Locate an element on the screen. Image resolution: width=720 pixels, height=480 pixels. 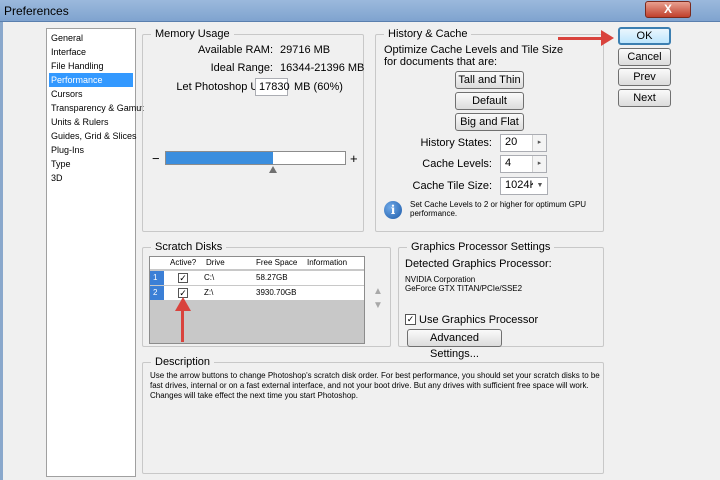
cache-tile-size-select: 1024K ▼ is located at coordinates (524, 186).